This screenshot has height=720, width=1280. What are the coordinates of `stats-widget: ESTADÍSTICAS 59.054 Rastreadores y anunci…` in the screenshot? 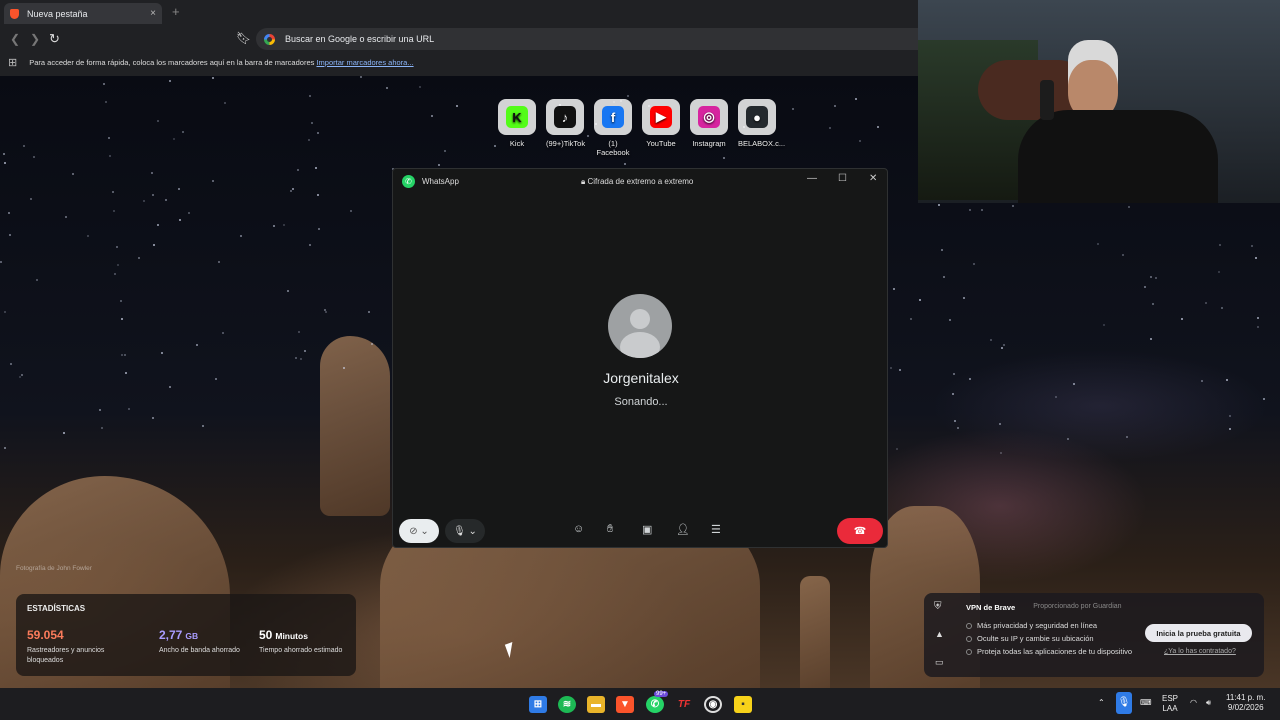 It's located at (186, 635).